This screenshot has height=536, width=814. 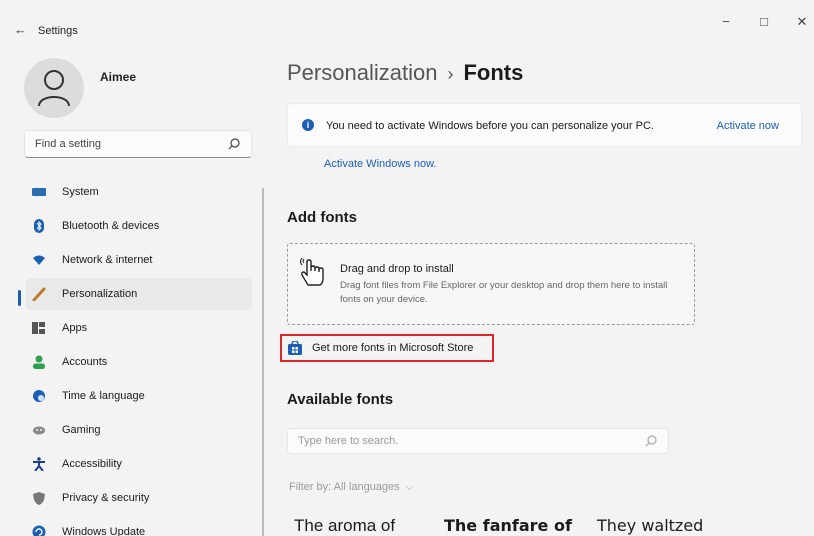 What do you see at coordinates (344, 526) in the screenshot?
I see `font-preview-card: The aroma of` at bounding box center [344, 526].